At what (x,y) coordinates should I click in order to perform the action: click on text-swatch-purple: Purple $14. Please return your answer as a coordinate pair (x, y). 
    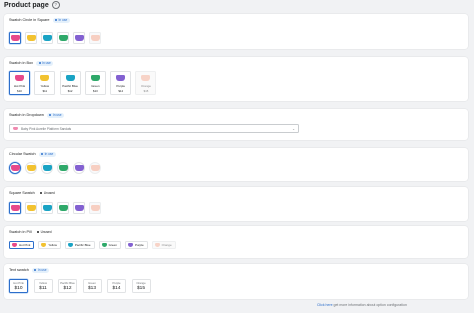
    Looking at the image, I should click on (116, 286).